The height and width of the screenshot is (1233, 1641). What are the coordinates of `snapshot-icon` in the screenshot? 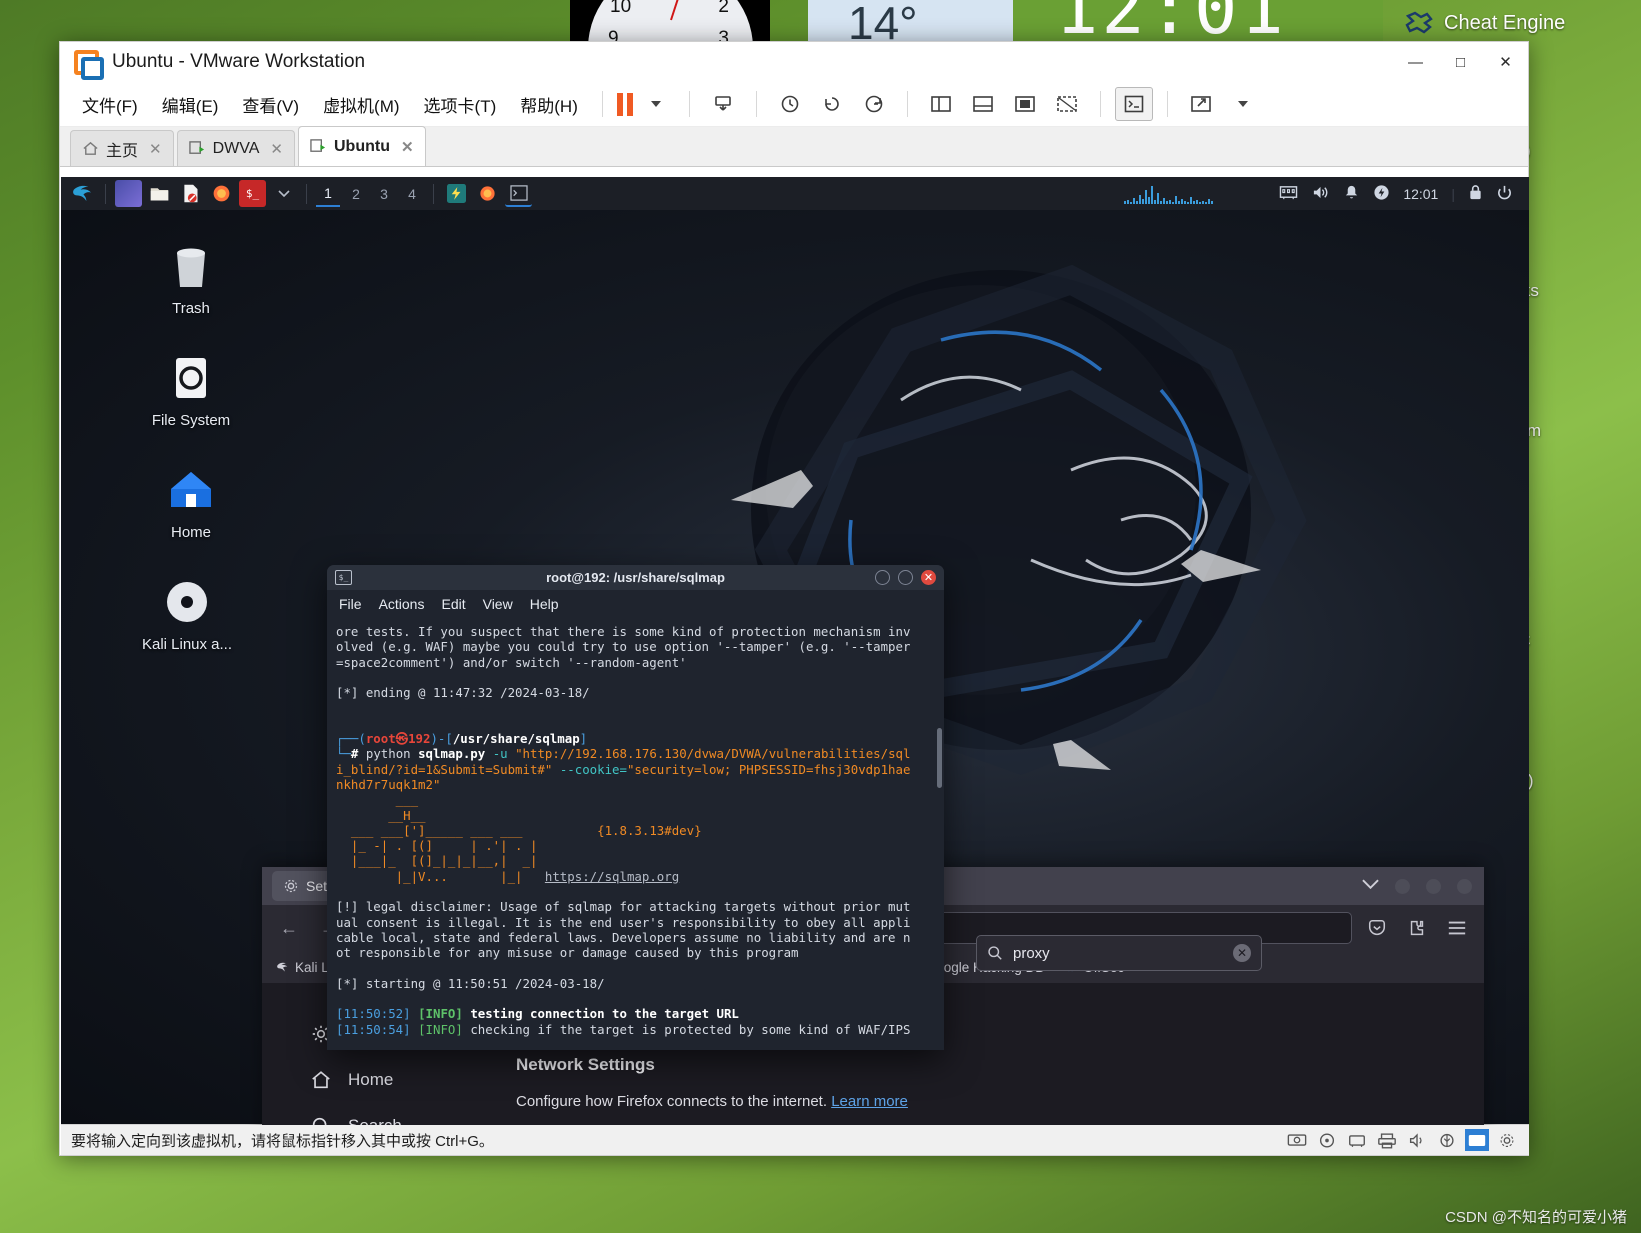 It's located at (790, 104).